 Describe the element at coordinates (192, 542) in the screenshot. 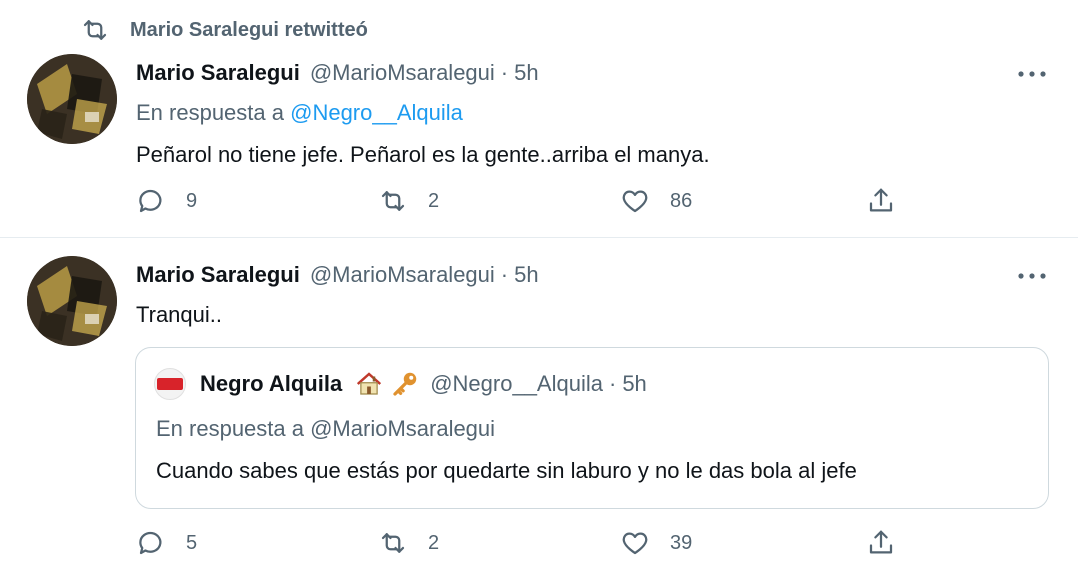

I see `reply-count: 5` at that location.